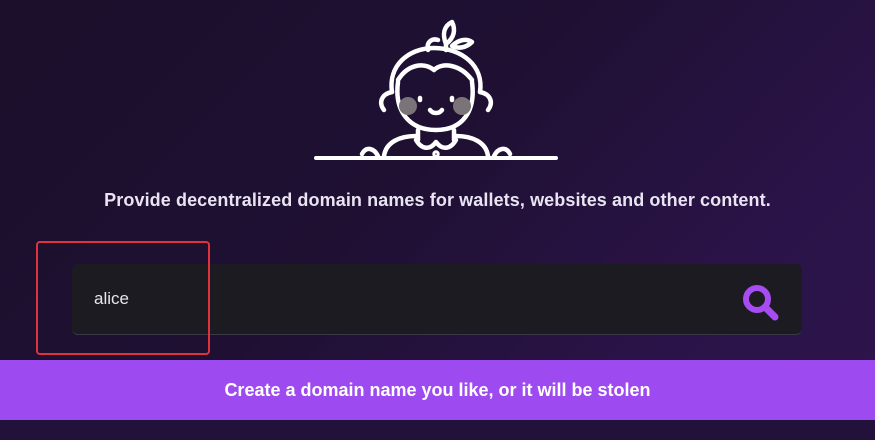  Describe the element at coordinates (436, 89) in the screenshot. I see `girl-avatar-icon` at that location.